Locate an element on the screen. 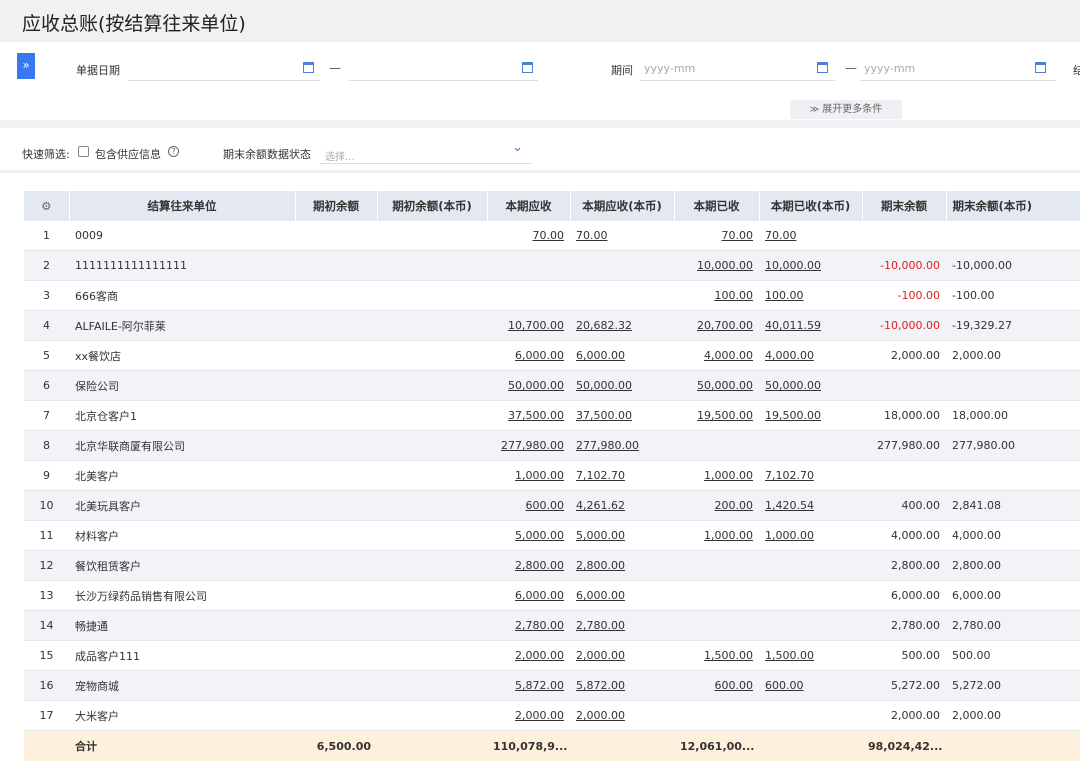  amount-link: 20,682.32 is located at coordinates (604, 325).